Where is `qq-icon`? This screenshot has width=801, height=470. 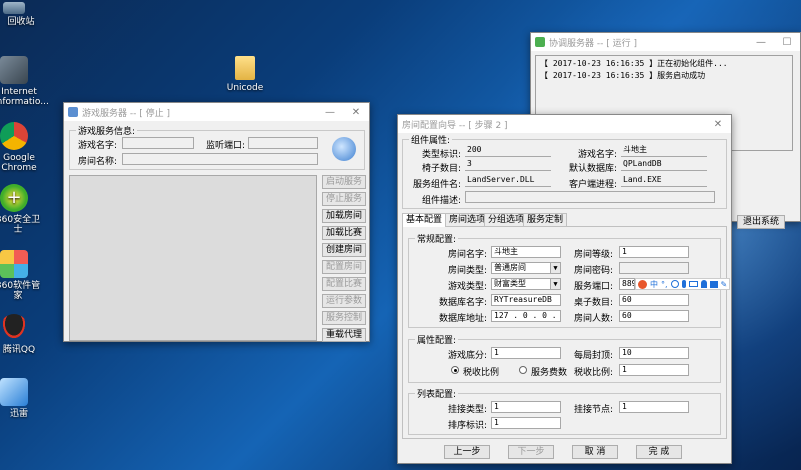
qq-icon is located at coordinates (14, 328).